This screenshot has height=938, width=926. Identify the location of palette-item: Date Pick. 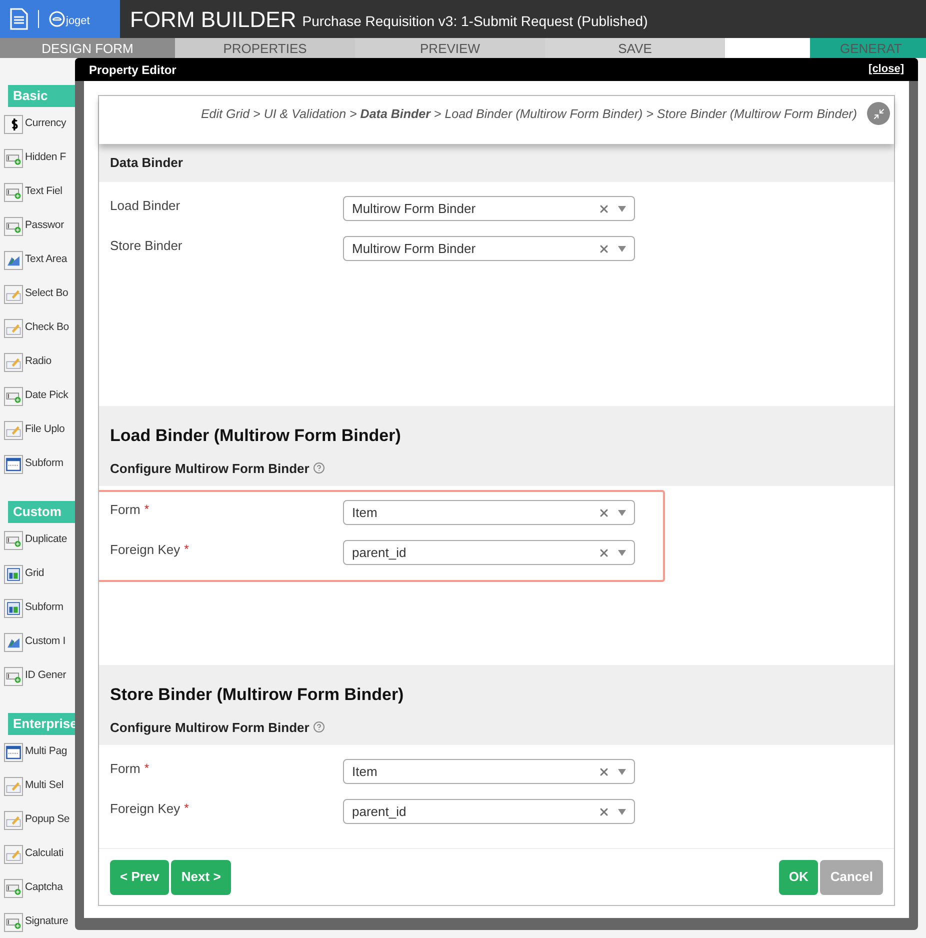
(39, 396).